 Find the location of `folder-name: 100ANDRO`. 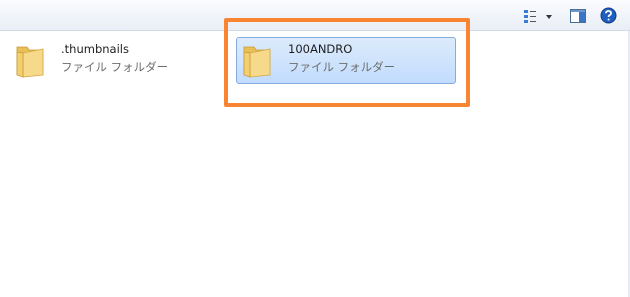

folder-name: 100ANDRO is located at coordinates (320, 49).